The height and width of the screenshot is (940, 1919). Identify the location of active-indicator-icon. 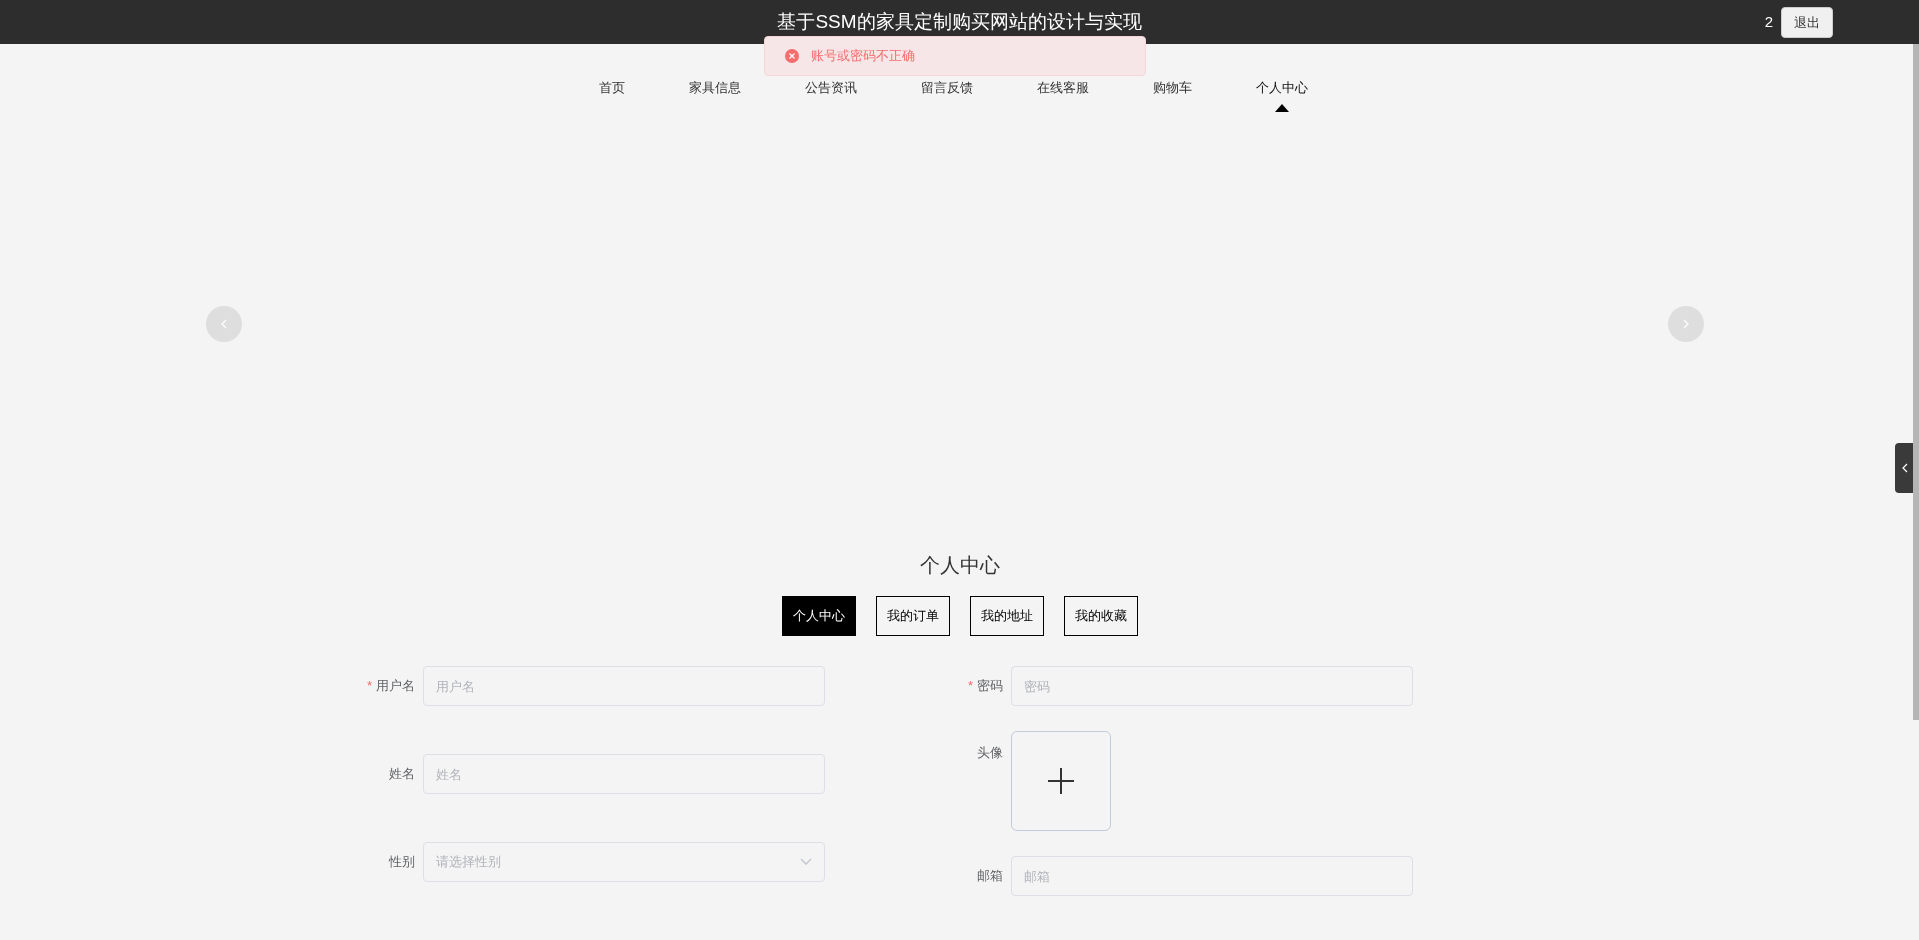
(1282, 107).